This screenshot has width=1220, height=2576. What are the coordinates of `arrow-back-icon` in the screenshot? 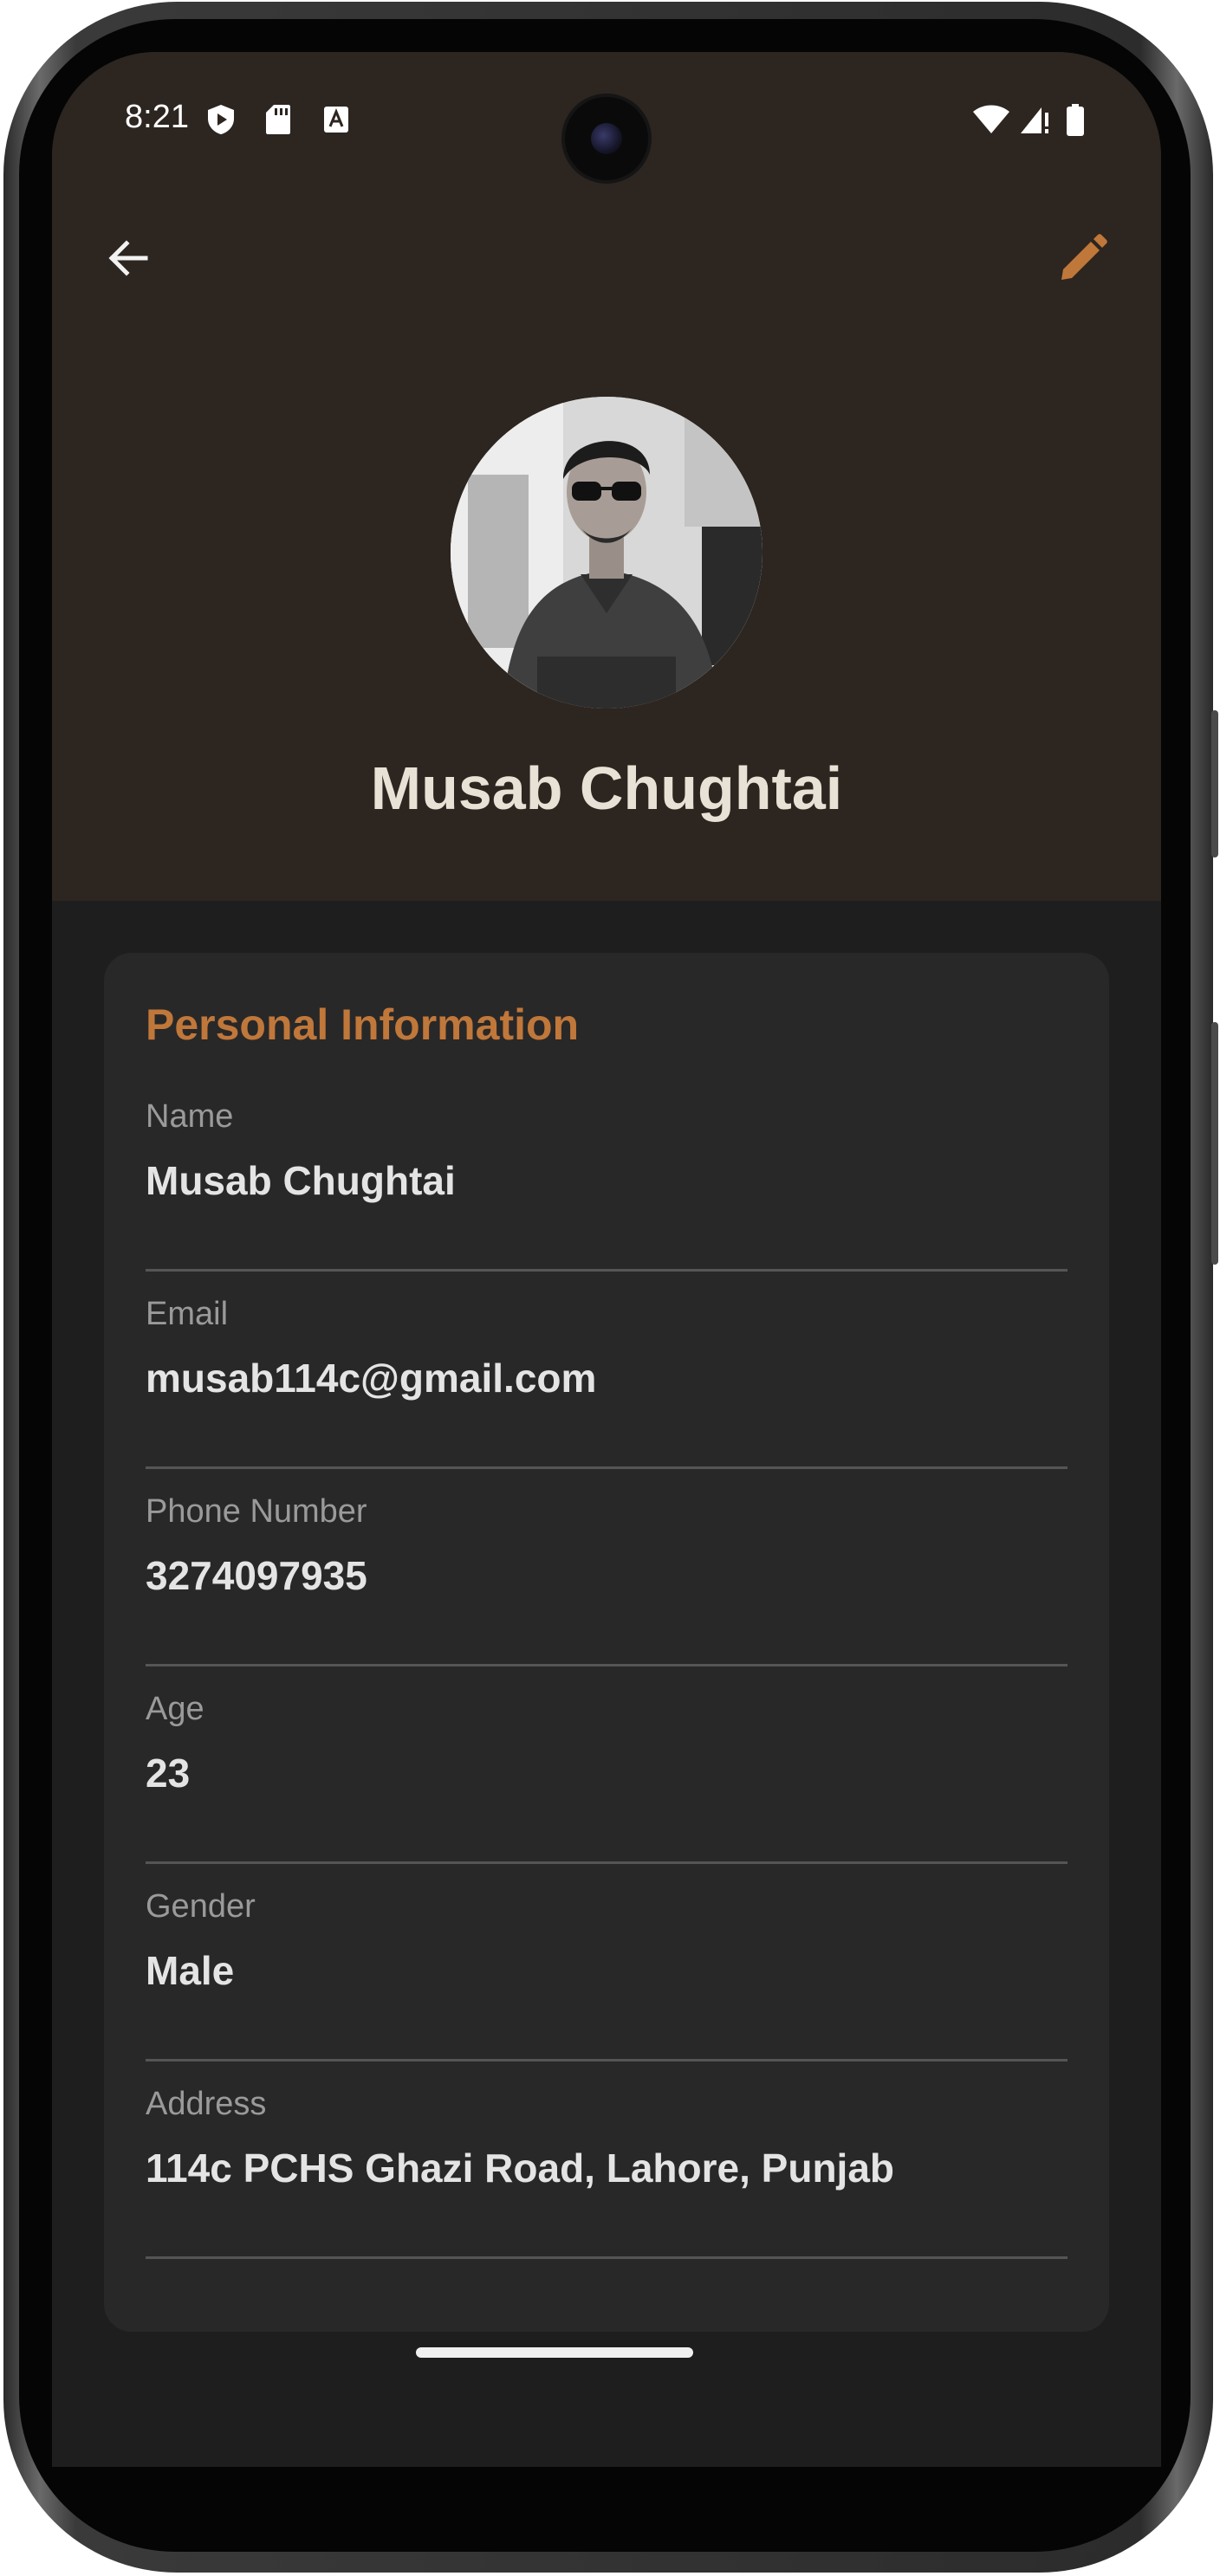 It's located at (128, 258).